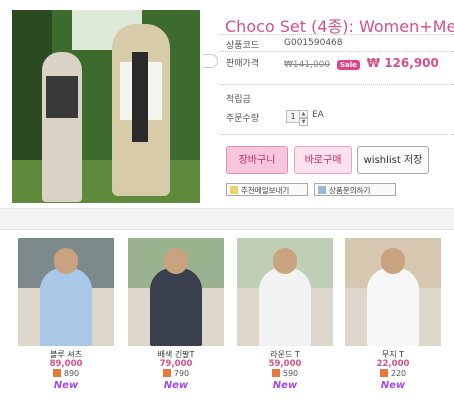 The width and height of the screenshot is (454, 403). I want to click on product-card: 배색 긴팔T 79,000 790 New, so click(176, 319).